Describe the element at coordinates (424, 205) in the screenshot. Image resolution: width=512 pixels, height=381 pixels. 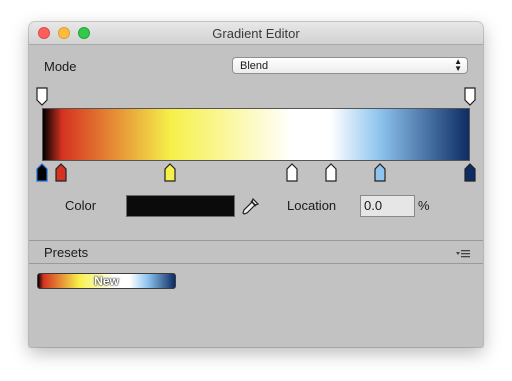
I see `percent-unit: %` at that location.